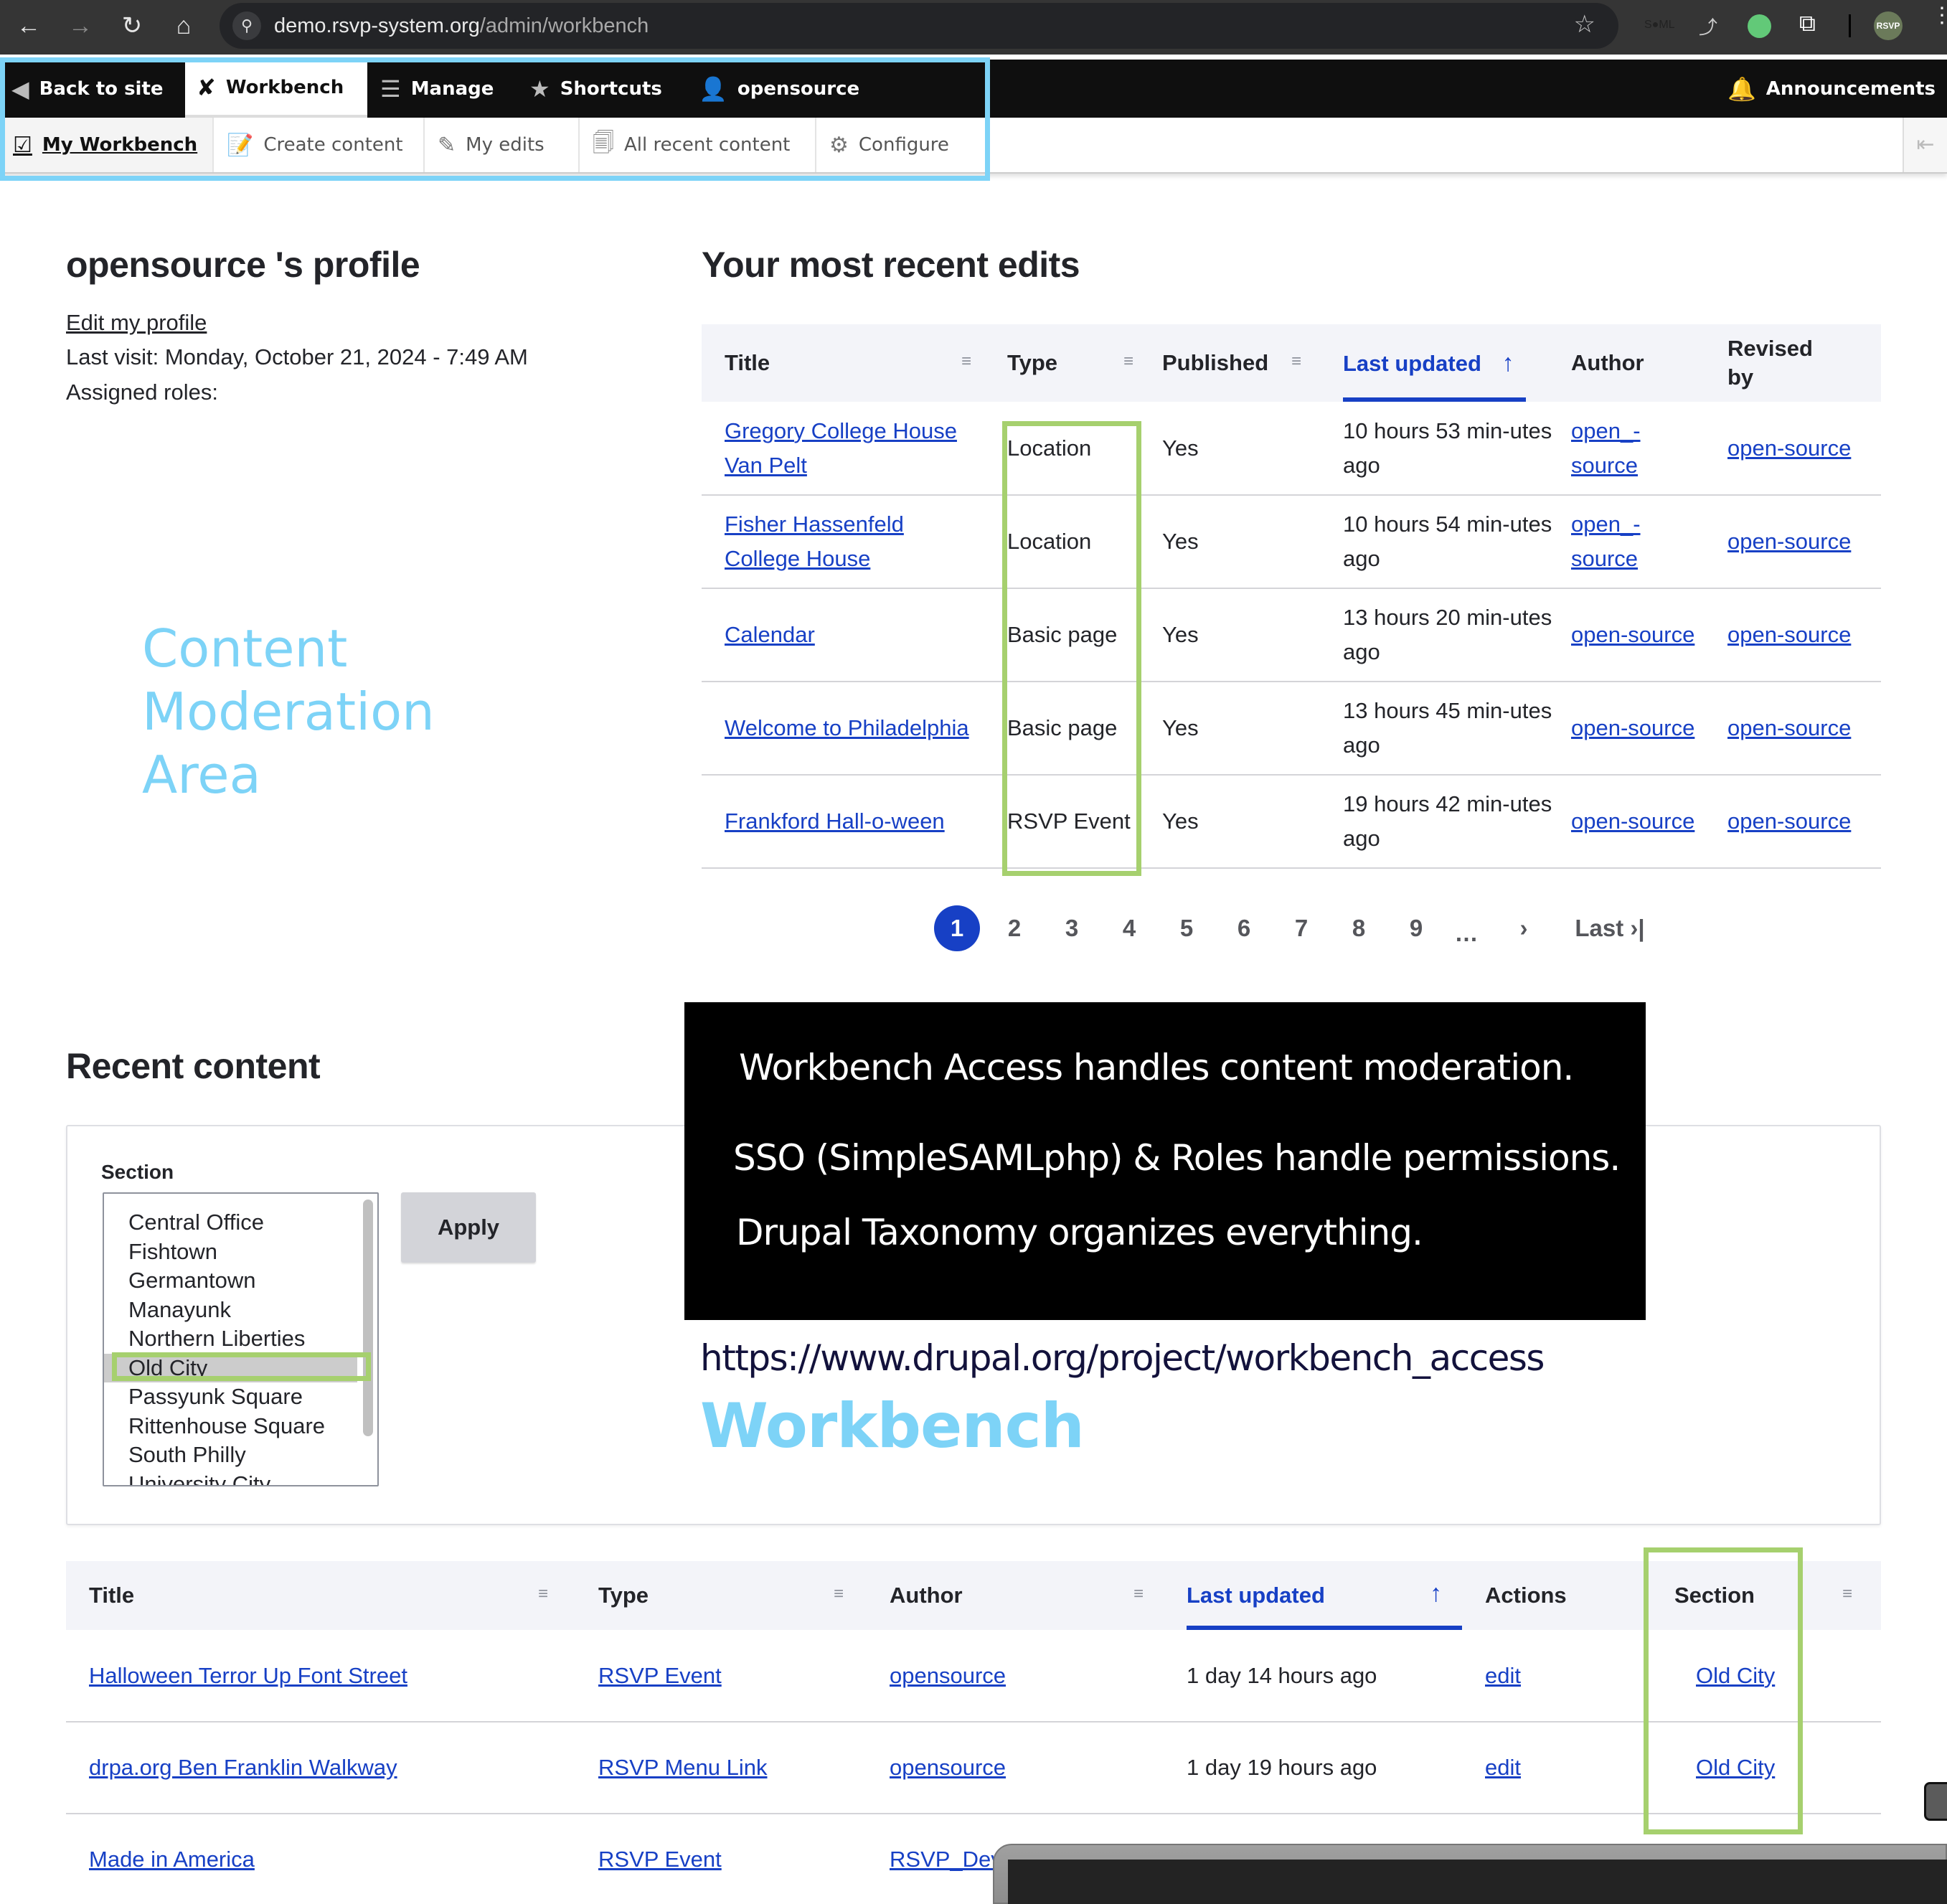 This screenshot has height=1904, width=1947. What do you see at coordinates (1585, 24) in the screenshot?
I see `bookmark-star-icon: ☆` at bounding box center [1585, 24].